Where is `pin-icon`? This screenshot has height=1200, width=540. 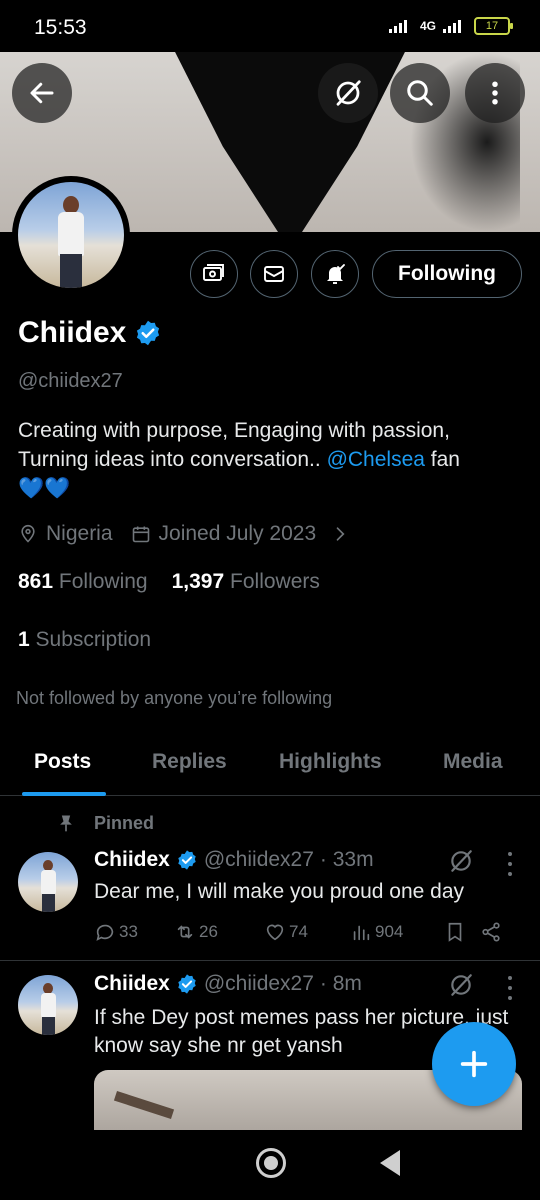 pin-icon is located at coordinates (66, 823).